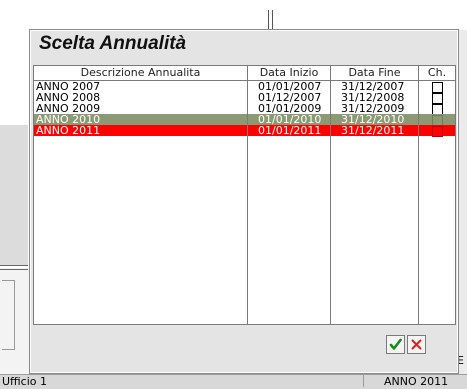 The image size is (467, 389). What do you see at coordinates (373, 130) in the screenshot?
I see `row-end-date: 31/12/2011` at bounding box center [373, 130].